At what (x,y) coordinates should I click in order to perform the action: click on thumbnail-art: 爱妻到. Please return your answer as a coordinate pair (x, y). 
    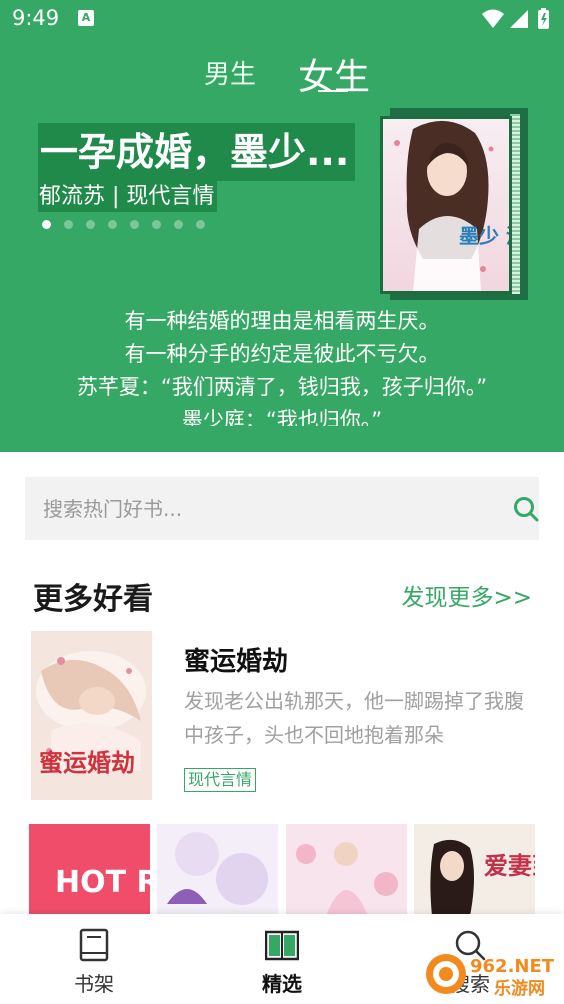
    Looking at the image, I should click on (474, 870).